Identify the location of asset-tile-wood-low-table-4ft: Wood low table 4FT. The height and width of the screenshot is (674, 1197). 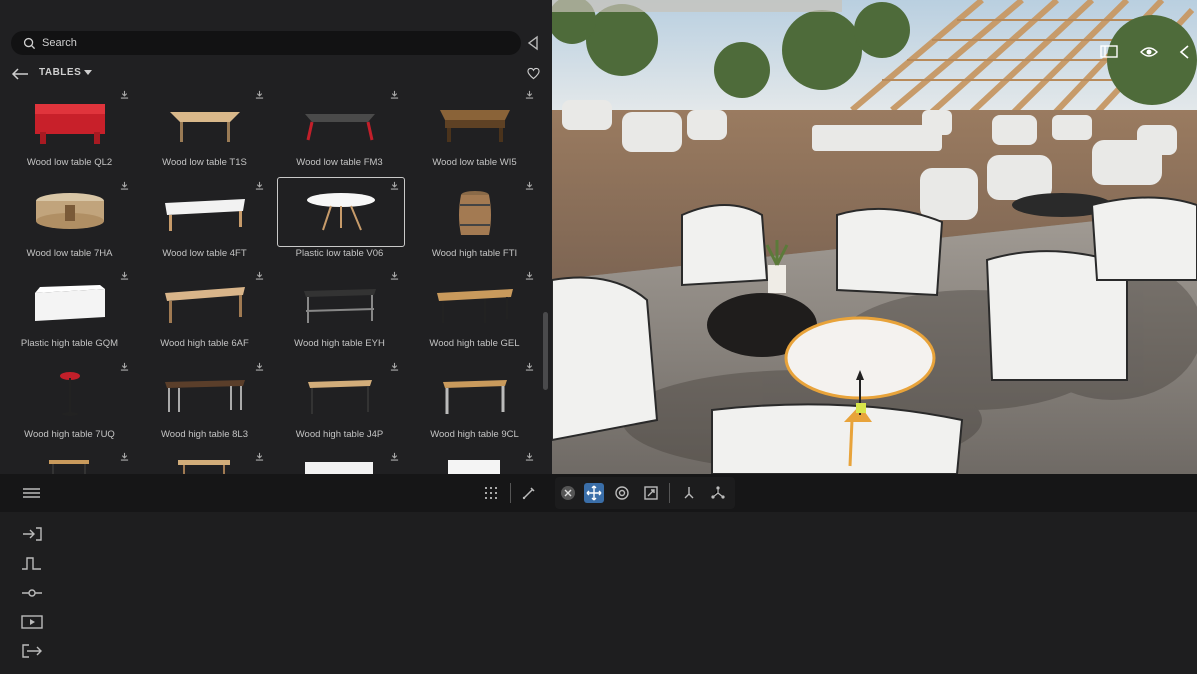
(204, 224).